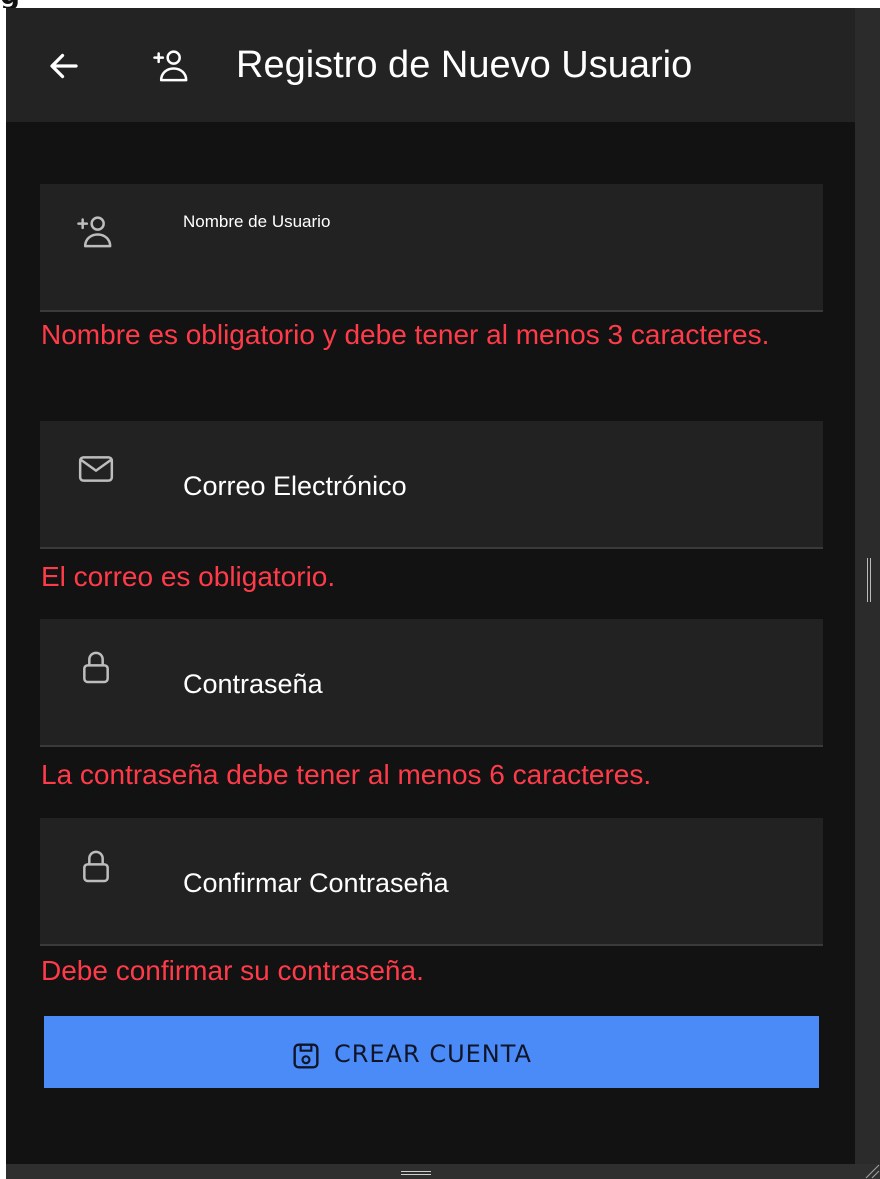 This screenshot has height=1179, width=880. Describe the element at coordinates (431, 485) in the screenshot. I see `email-field: Correo Electrónico` at that location.